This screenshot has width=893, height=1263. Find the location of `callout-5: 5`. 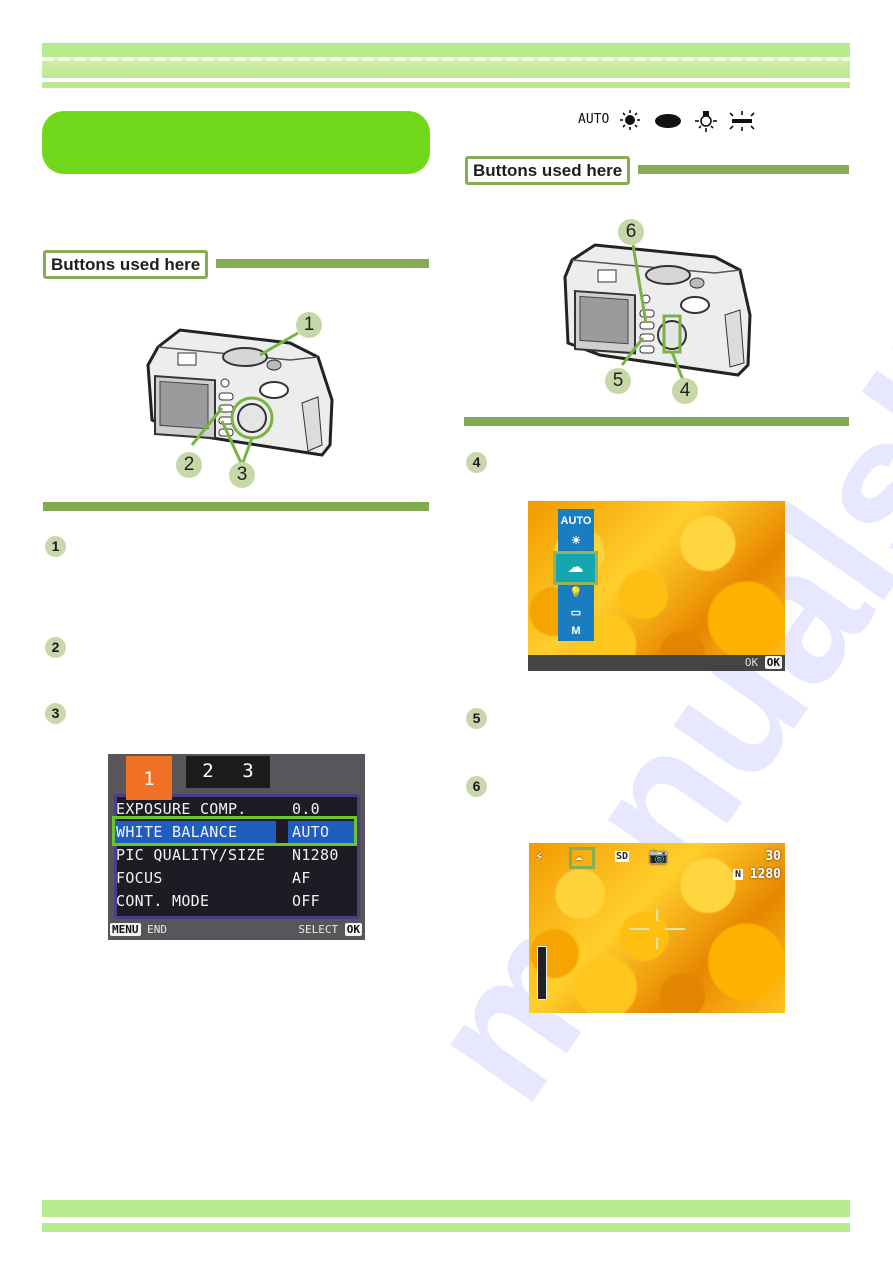

callout-5: 5 is located at coordinates (618, 381).